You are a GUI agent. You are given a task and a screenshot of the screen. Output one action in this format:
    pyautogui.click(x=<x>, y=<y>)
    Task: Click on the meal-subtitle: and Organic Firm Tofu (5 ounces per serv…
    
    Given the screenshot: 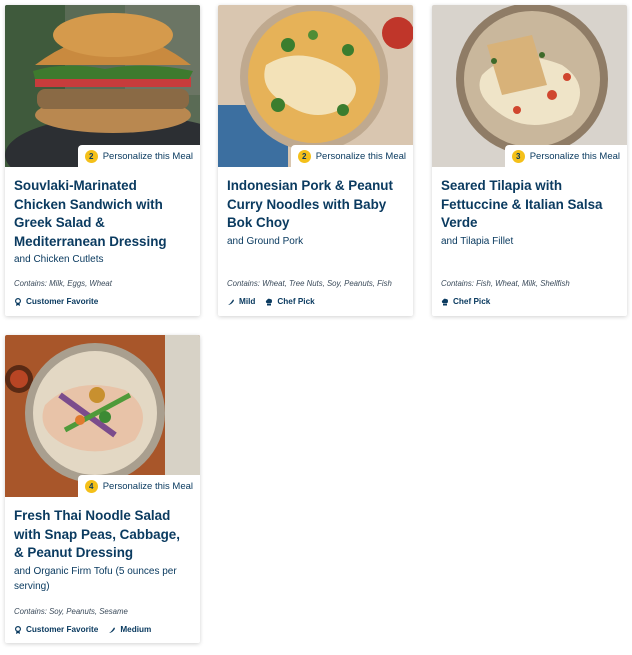 What is the action you would take?
    pyautogui.click(x=95, y=578)
    